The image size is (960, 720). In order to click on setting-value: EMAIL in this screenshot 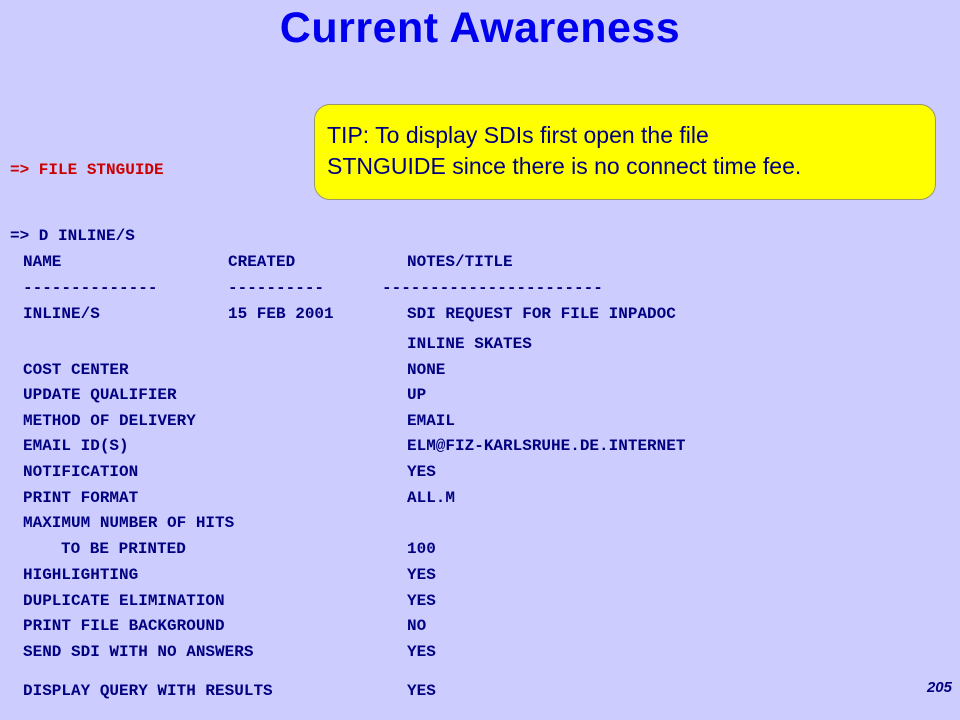, I will do `click(431, 421)`.